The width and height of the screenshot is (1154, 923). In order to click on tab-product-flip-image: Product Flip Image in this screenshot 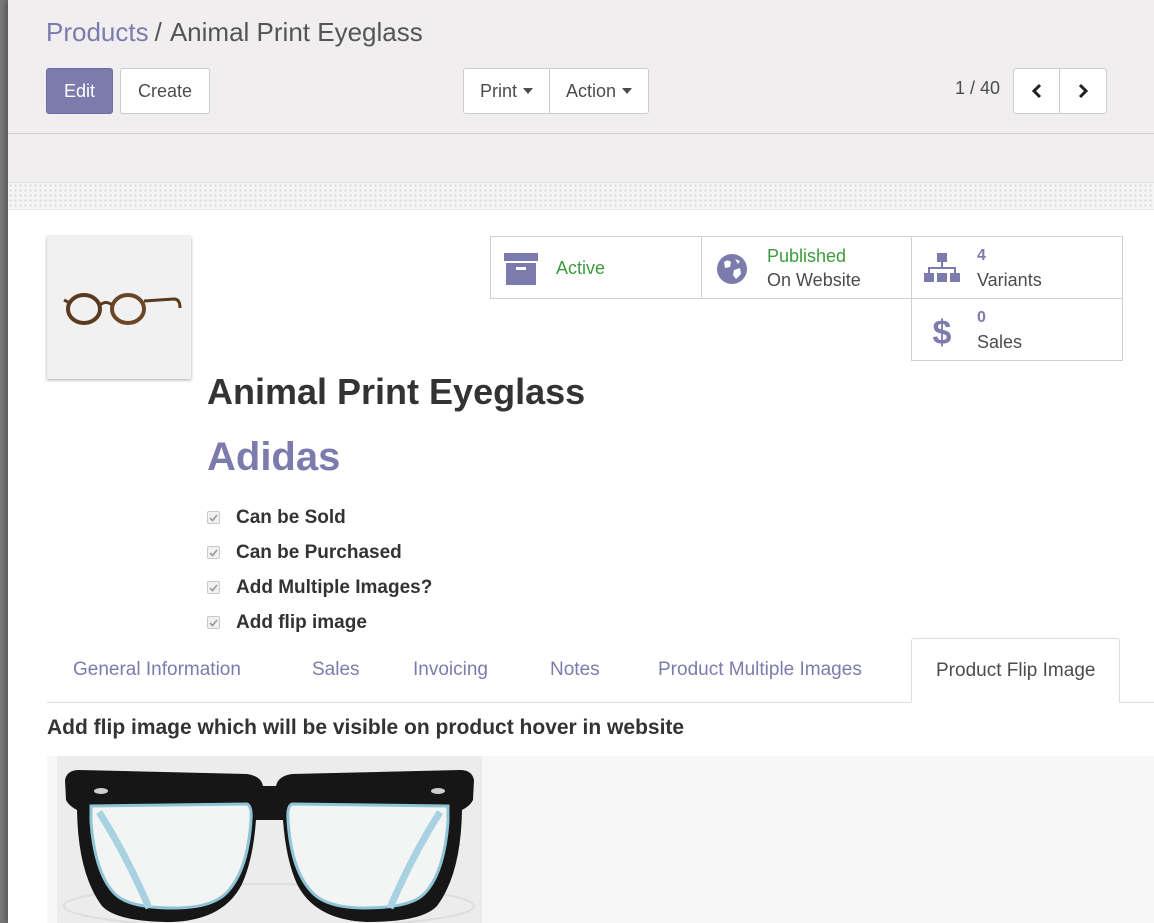, I will do `click(1016, 670)`.